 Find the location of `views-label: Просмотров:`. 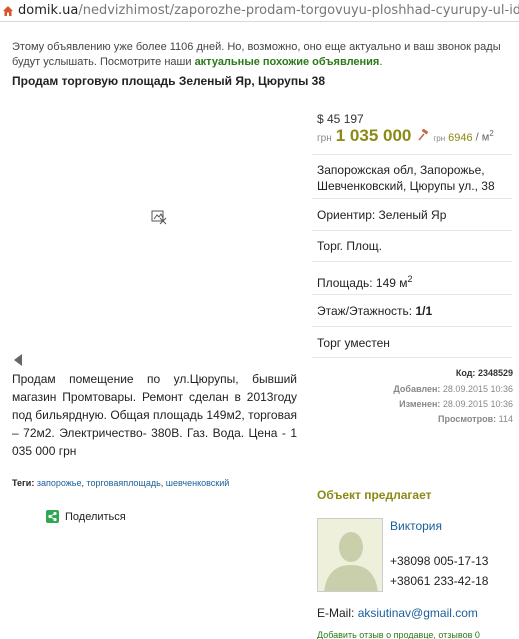

views-label: Просмотров: is located at coordinates (467, 419).